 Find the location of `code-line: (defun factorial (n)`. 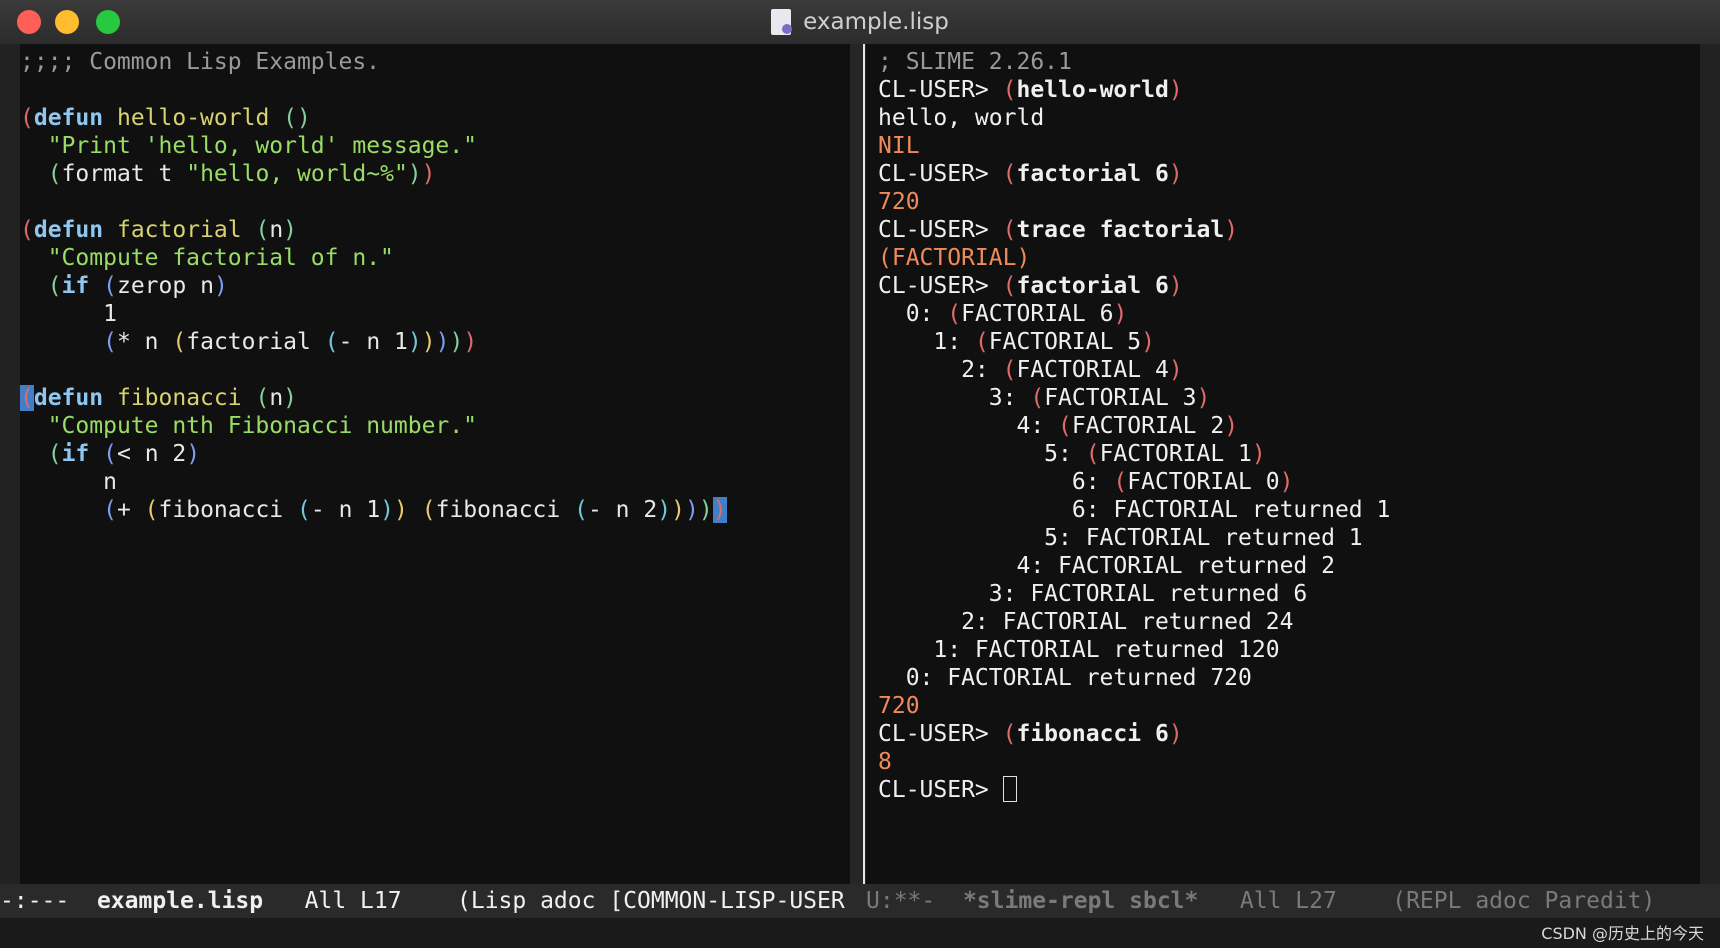

code-line: (defun factorial (n) is located at coordinates (158, 230).